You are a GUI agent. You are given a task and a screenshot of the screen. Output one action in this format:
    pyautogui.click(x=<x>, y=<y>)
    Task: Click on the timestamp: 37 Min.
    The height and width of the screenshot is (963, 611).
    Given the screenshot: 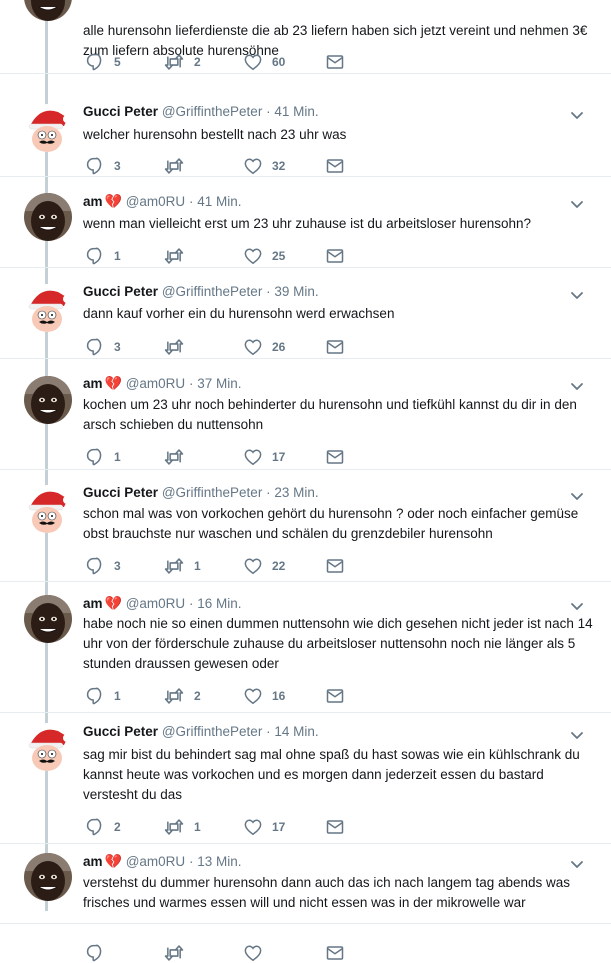 What is the action you would take?
    pyautogui.click(x=219, y=383)
    